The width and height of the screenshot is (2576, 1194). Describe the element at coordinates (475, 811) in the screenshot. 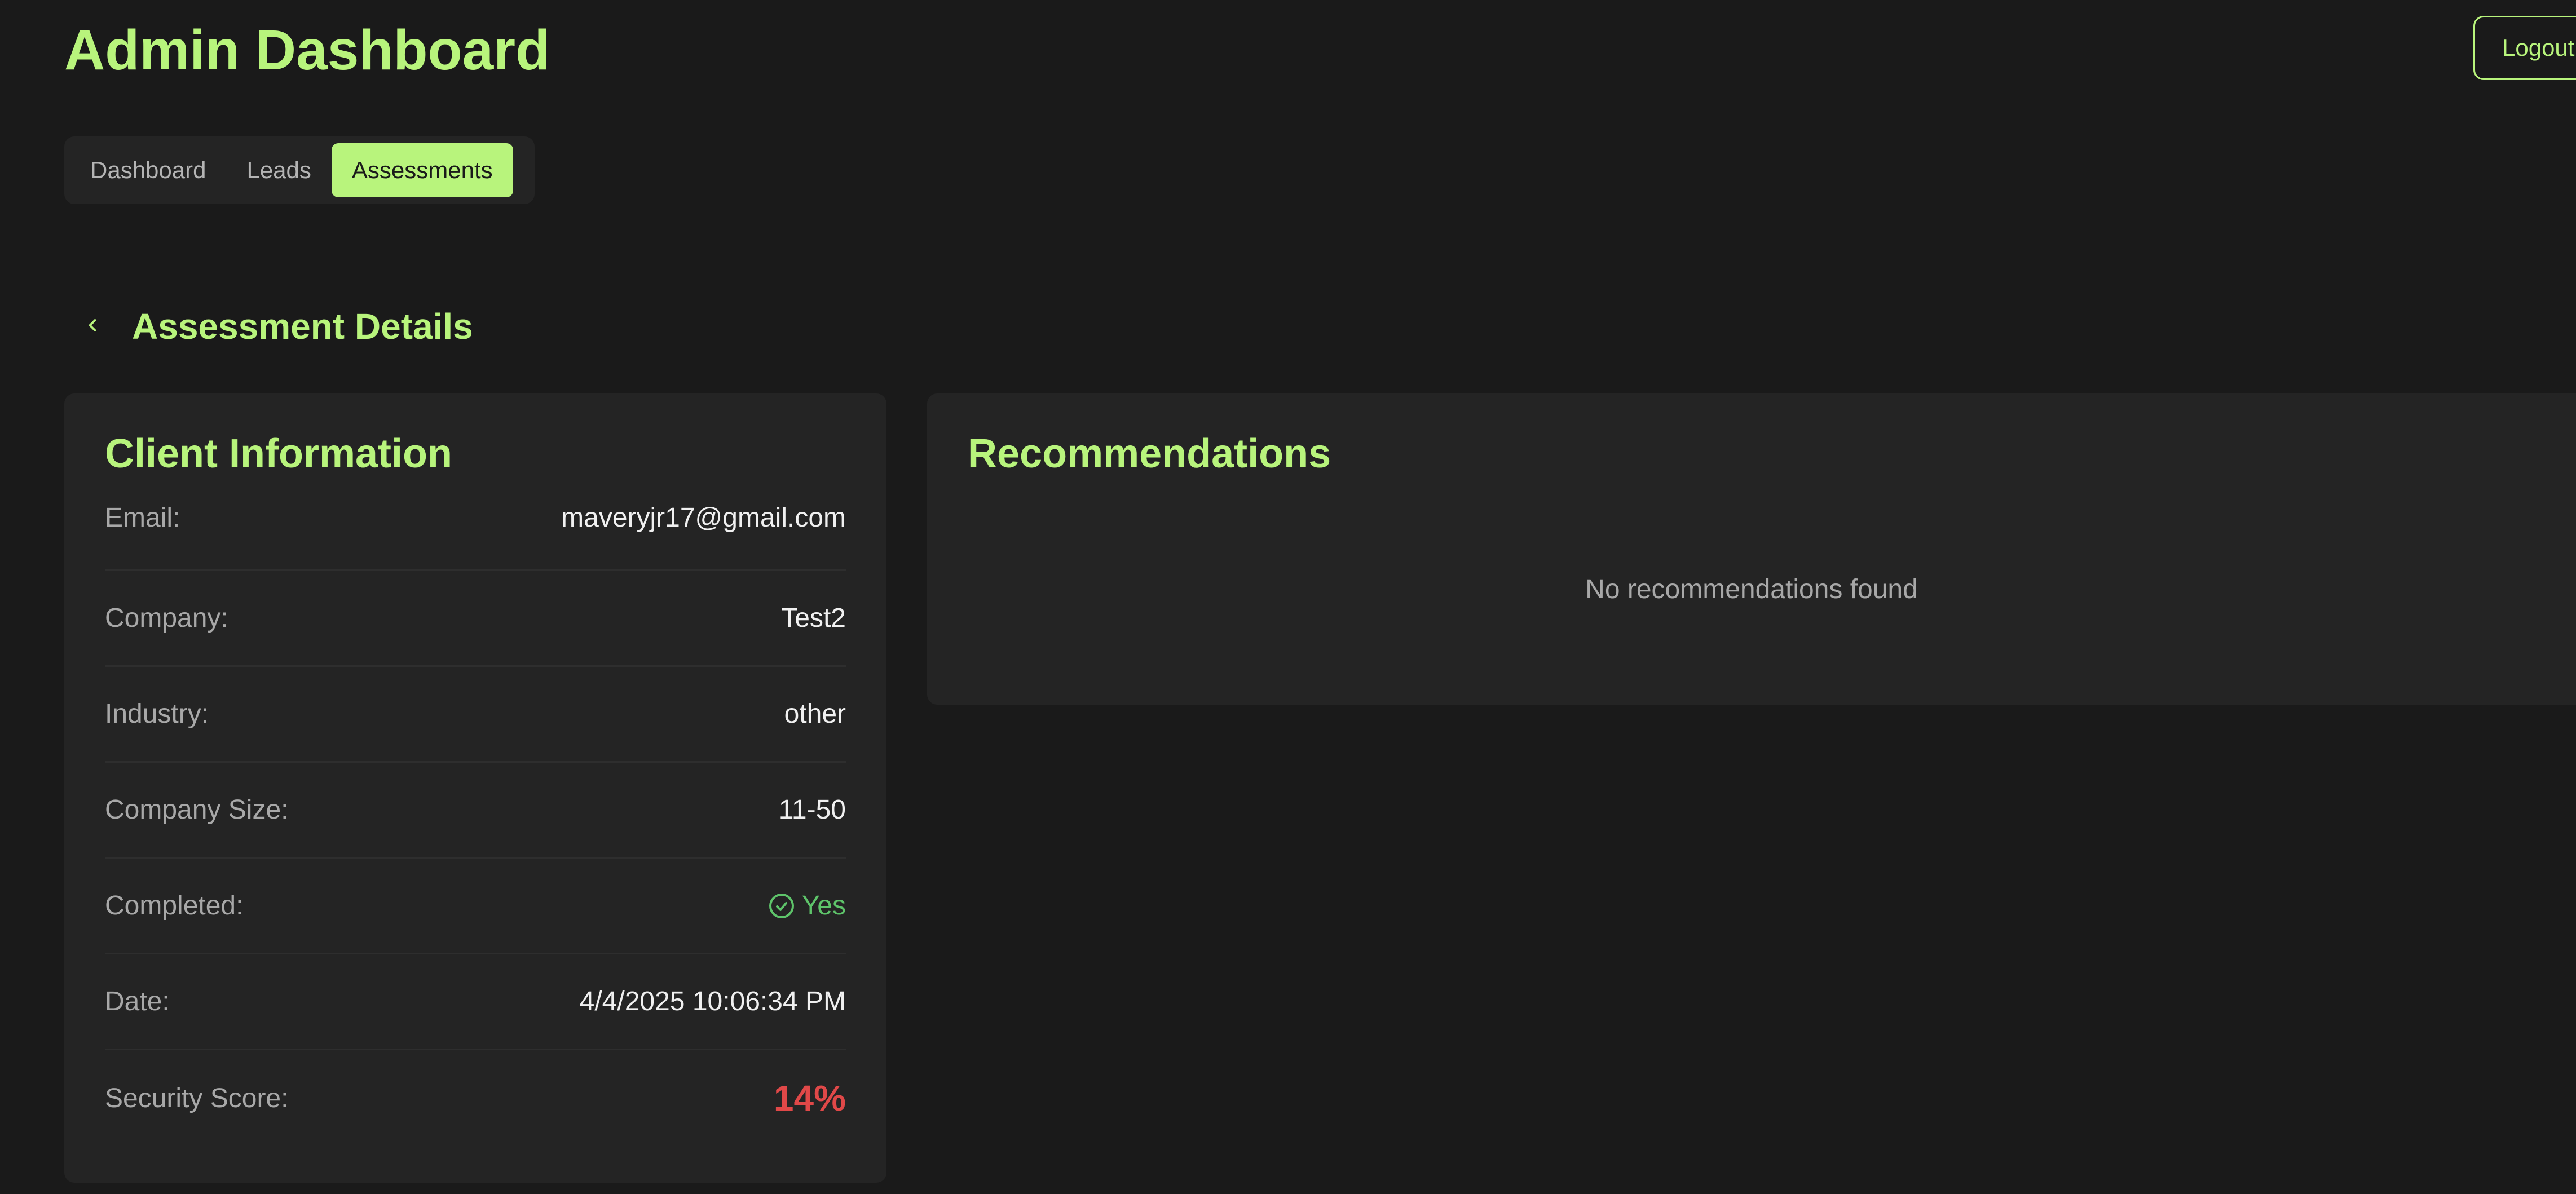

I see `info-row-company-size: Company Size: 11-50` at that location.